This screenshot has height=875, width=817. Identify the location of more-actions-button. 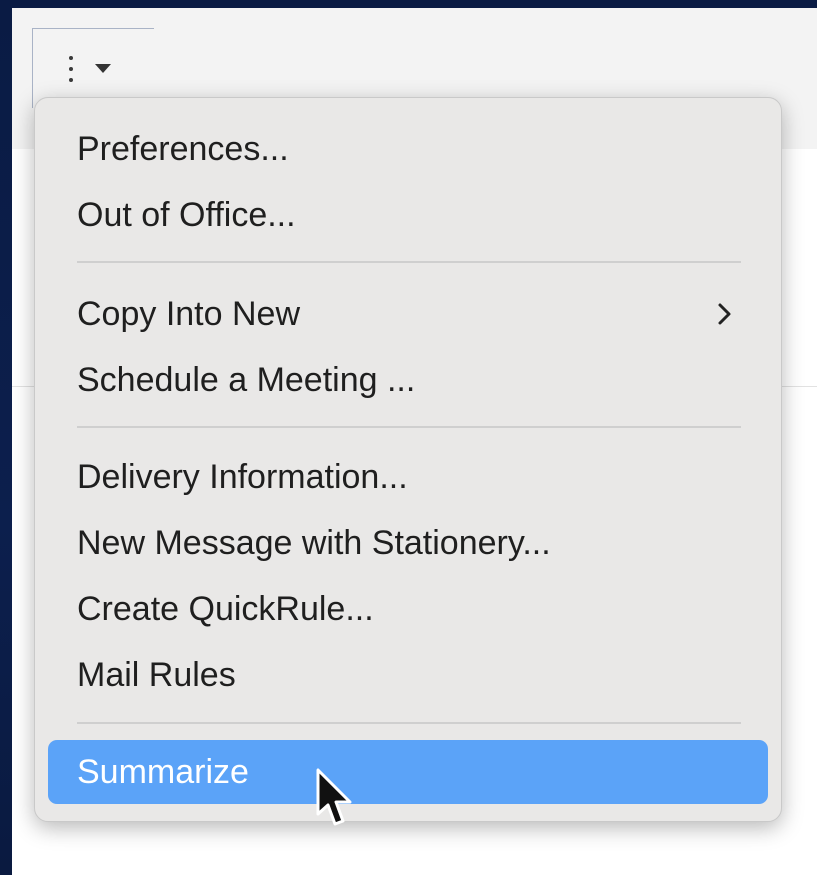
(93, 68).